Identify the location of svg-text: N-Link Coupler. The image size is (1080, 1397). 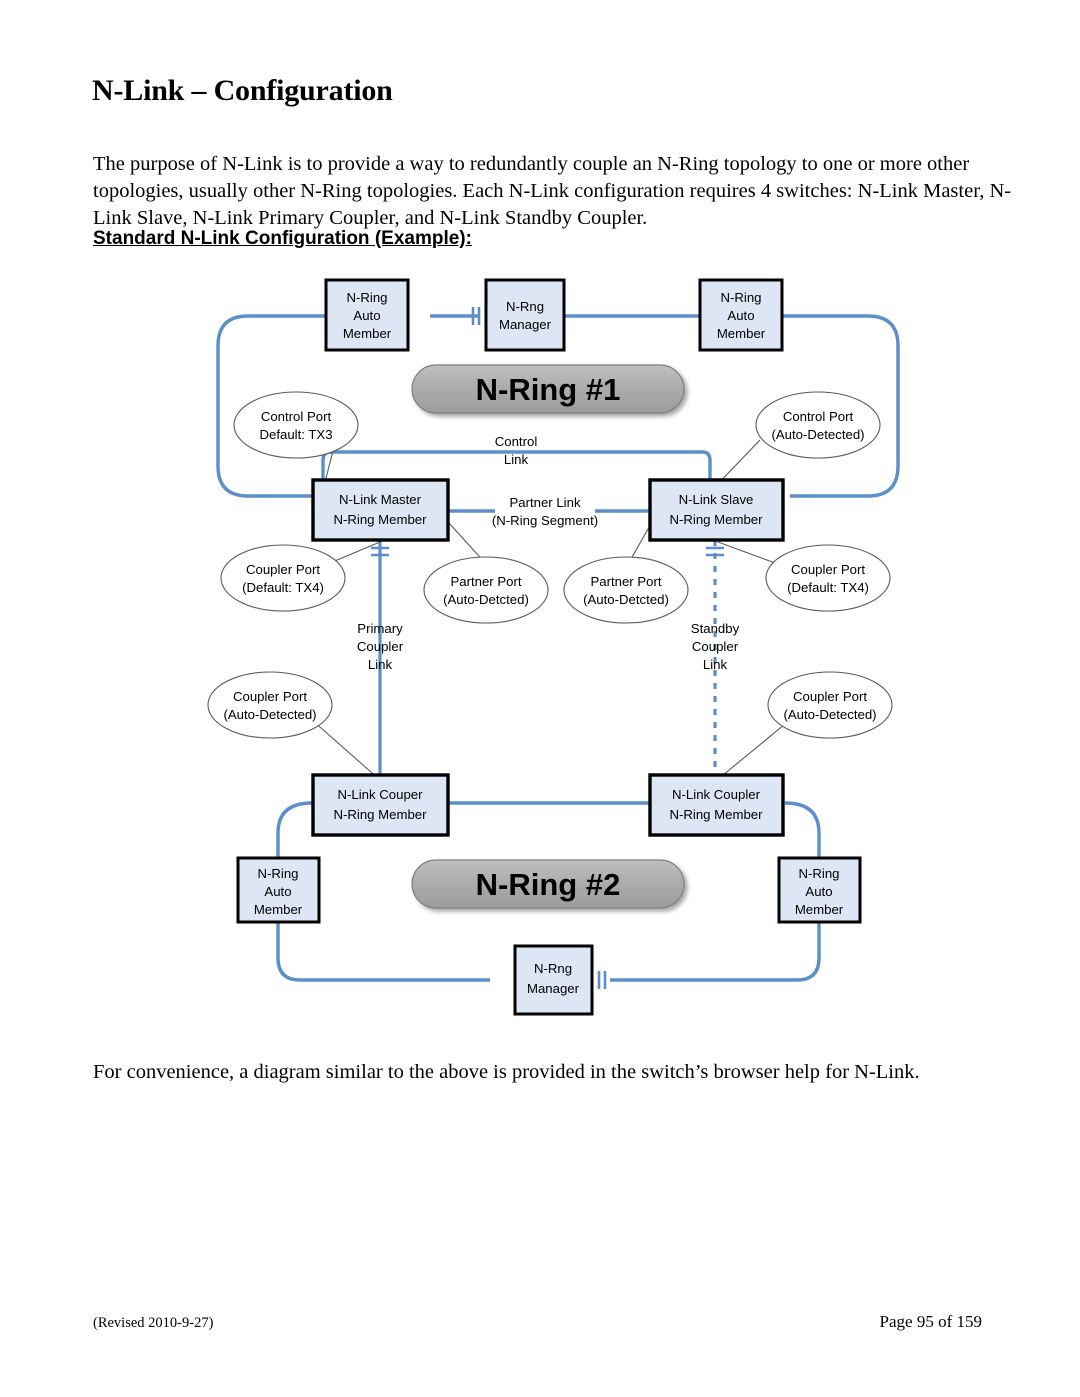
(716, 794).